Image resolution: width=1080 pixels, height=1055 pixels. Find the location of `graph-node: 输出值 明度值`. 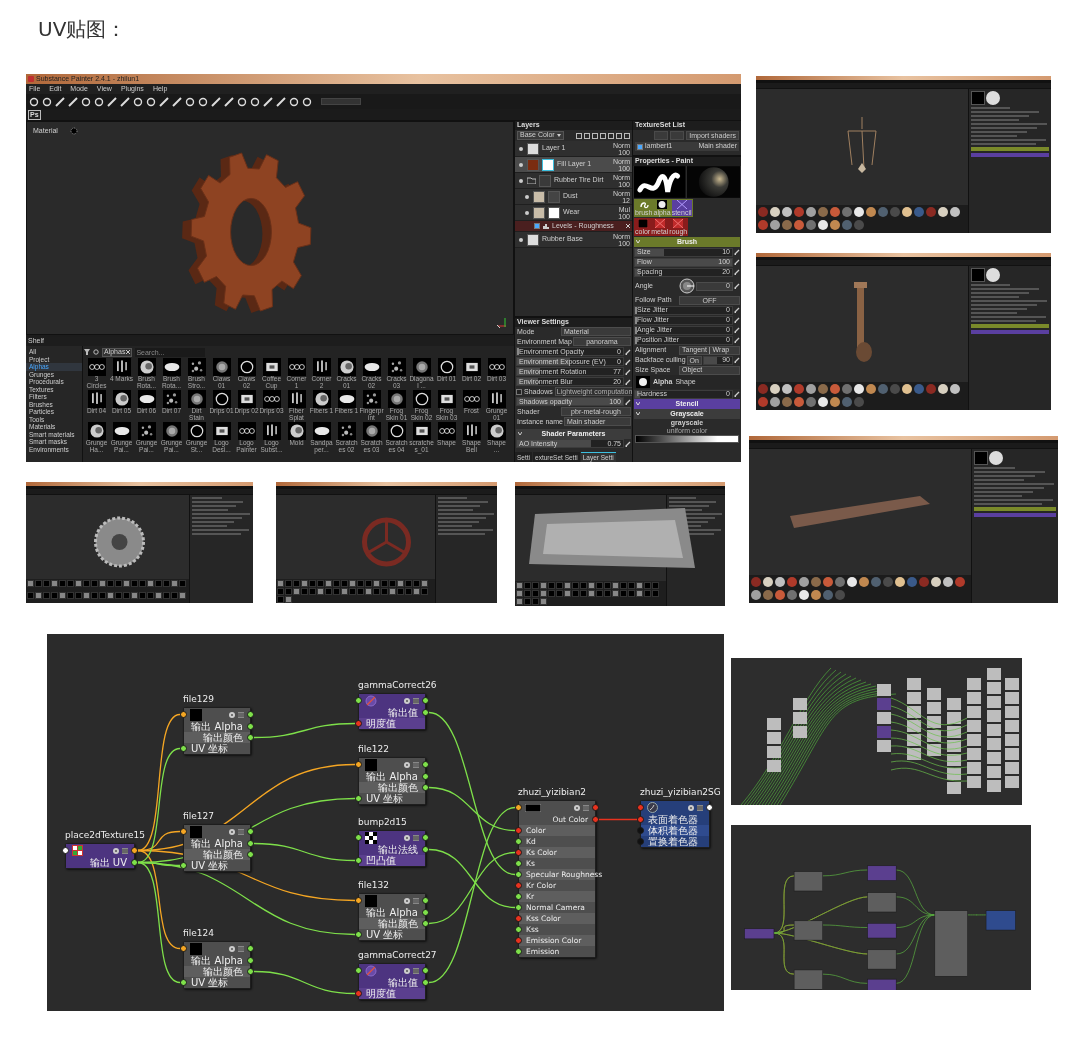

graph-node: 输出值 明度值 is located at coordinates (392, 711).